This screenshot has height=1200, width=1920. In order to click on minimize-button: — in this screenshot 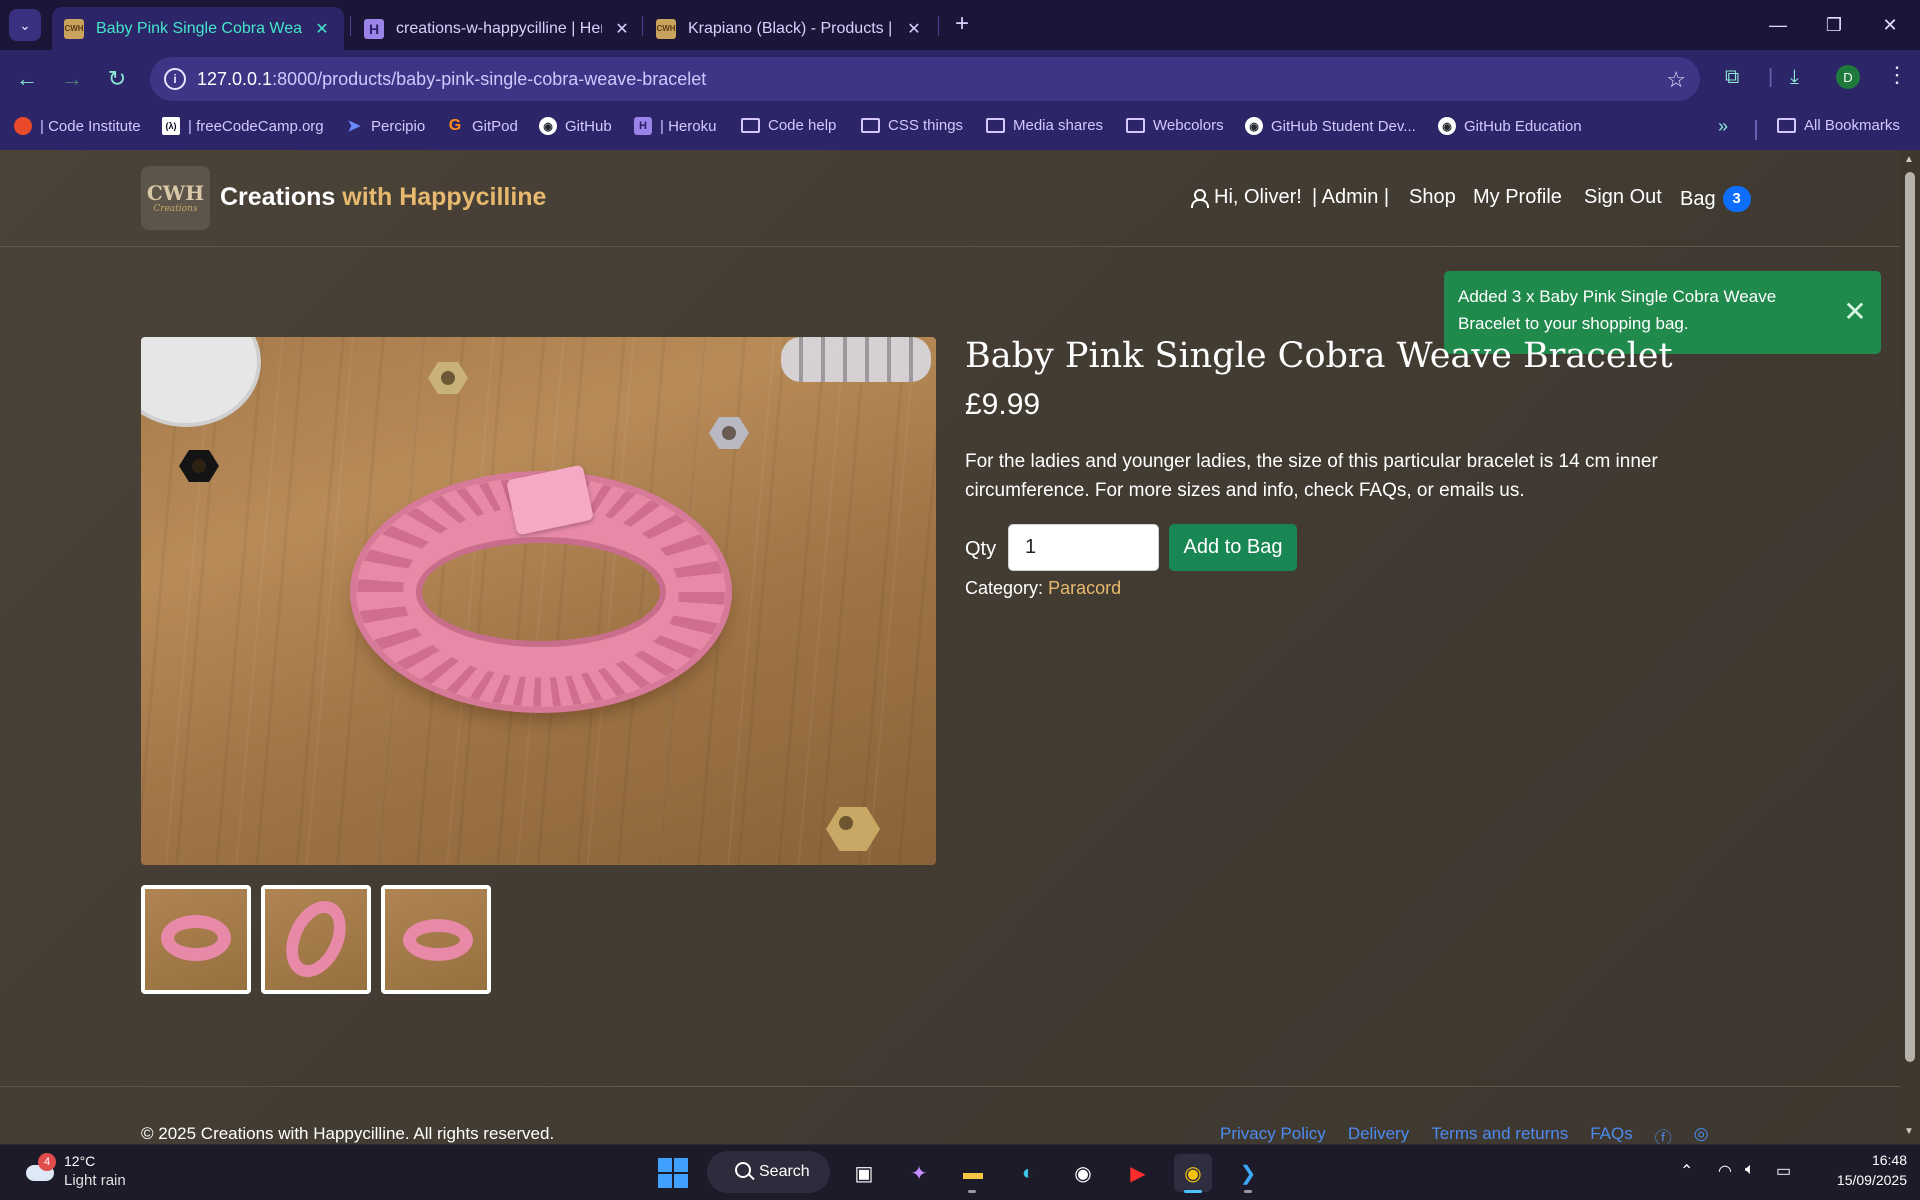, I will do `click(1778, 25)`.